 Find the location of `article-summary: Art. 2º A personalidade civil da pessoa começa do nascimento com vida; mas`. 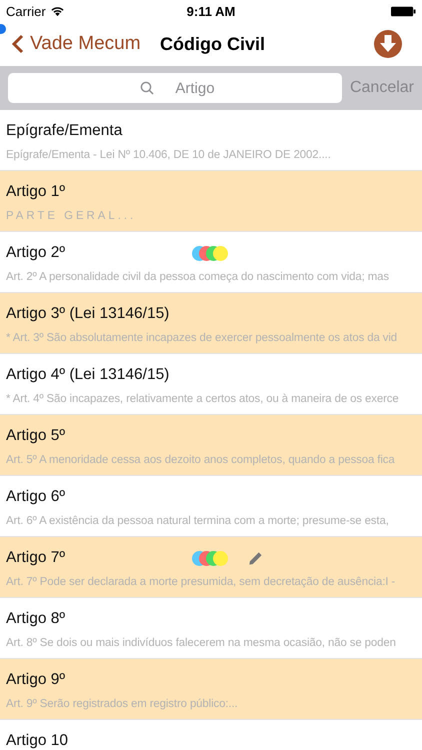

article-summary: Art. 2º A personalidade civil da pessoa começa do nascimento com vida; mas is located at coordinates (198, 277).